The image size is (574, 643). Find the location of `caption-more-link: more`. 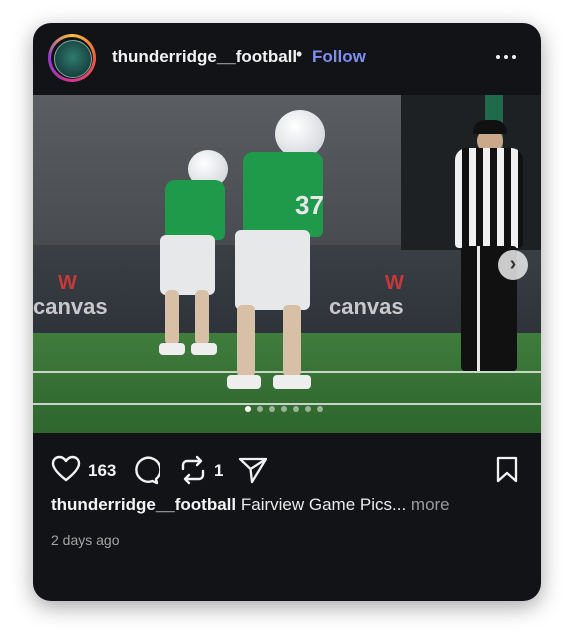

caption-more-link: more is located at coordinates (430, 504).